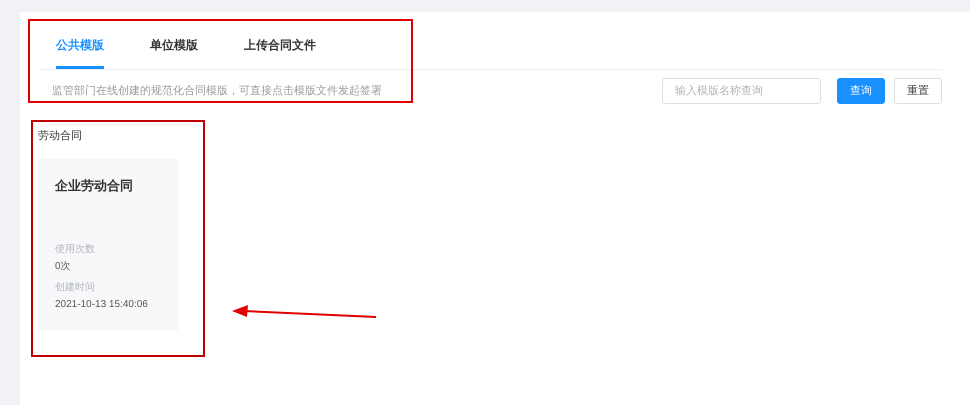 Image resolution: width=970 pixels, height=405 pixels. Describe the element at coordinates (75, 249) in the screenshot. I see `field-label: 使用次数` at that location.